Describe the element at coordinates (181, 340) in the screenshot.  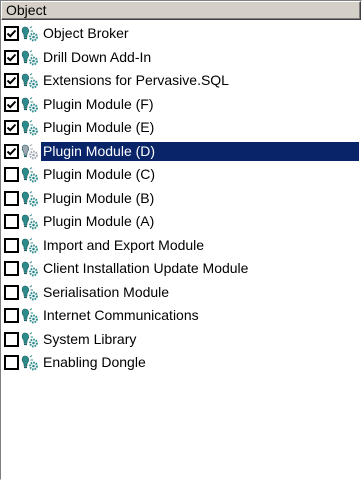
I see `list-item: System Library` at that location.